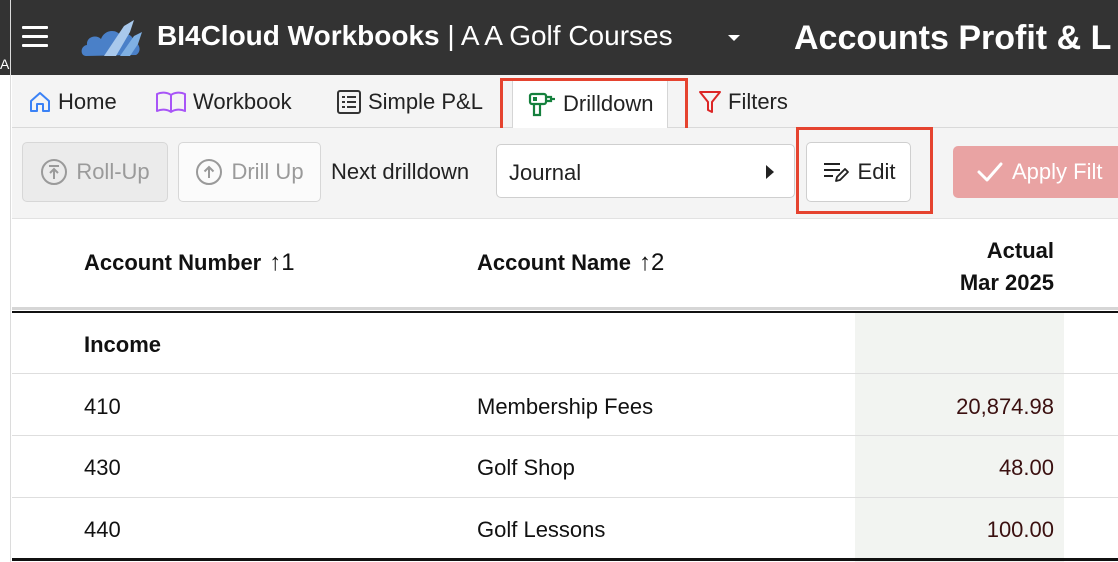 The height and width of the screenshot is (562, 1118). Describe the element at coordinates (242, 101) in the screenshot. I see `tab-workbook-label: Workbook` at that location.